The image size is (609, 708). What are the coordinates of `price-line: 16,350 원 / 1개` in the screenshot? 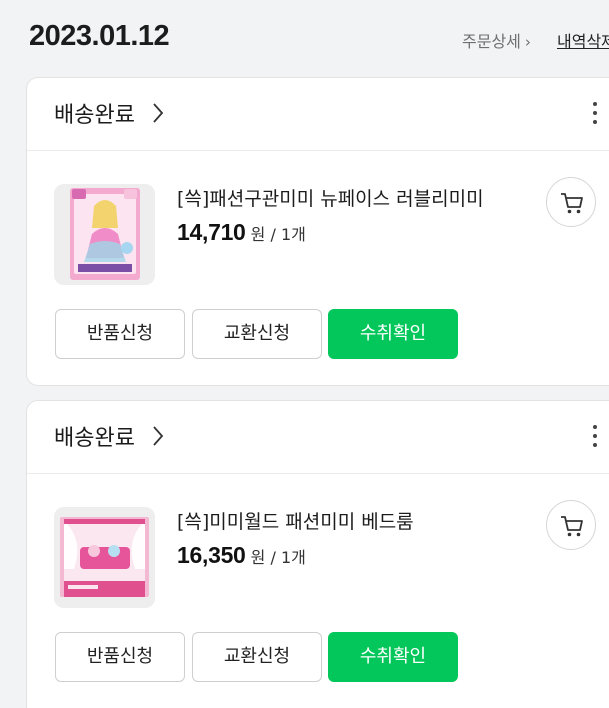 It's located at (241, 555).